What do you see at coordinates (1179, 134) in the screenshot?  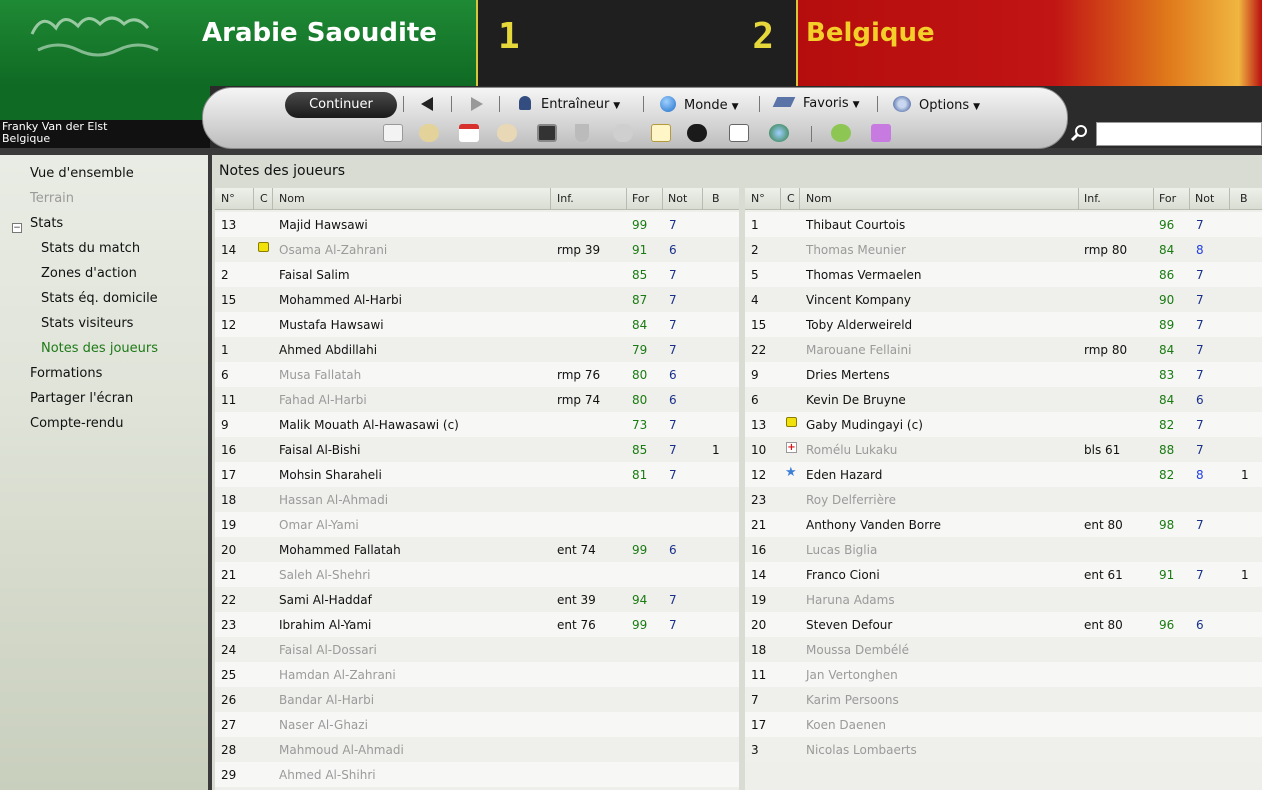 I see `search-input` at bounding box center [1179, 134].